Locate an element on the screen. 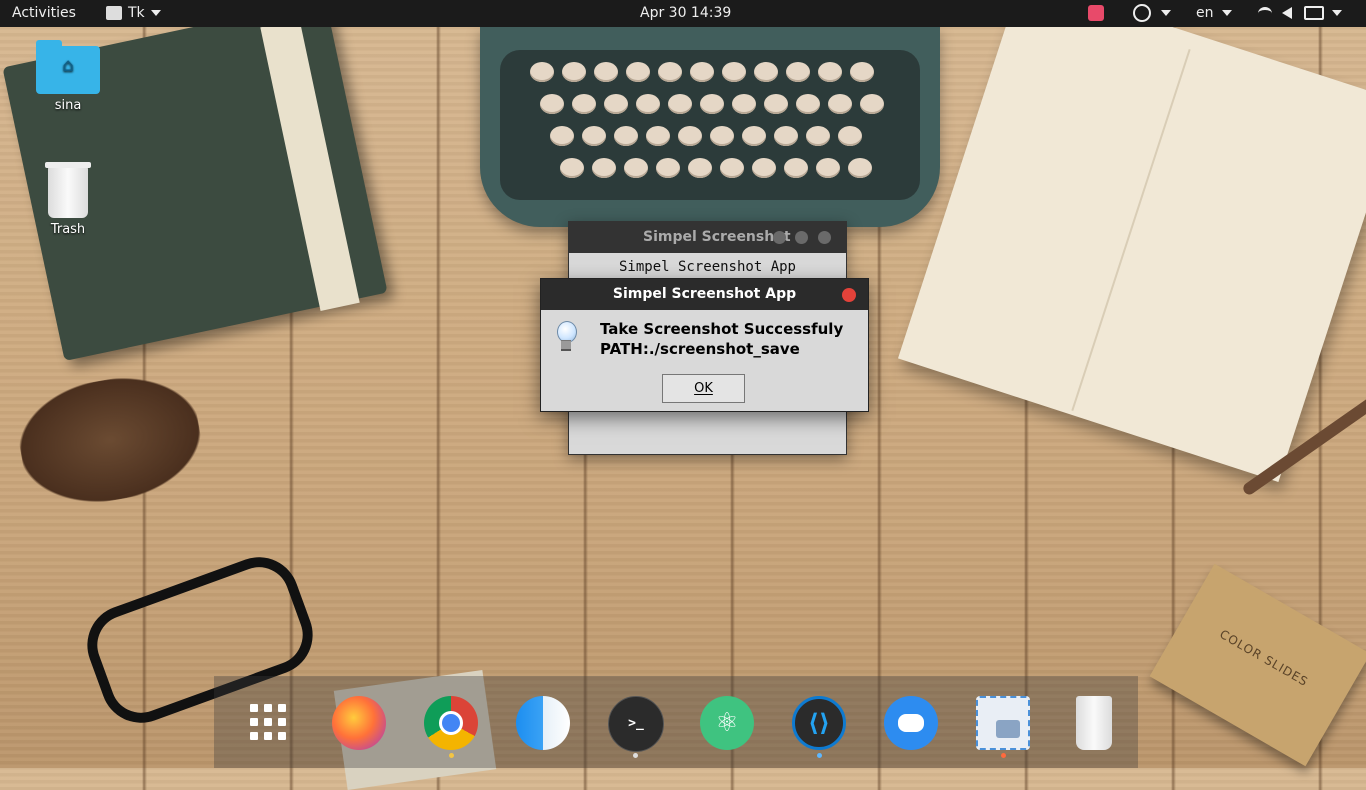 This screenshot has height=790, width=1366. dialog-titlebar: Simpel Screenshot App is located at coordinates (704, 294).